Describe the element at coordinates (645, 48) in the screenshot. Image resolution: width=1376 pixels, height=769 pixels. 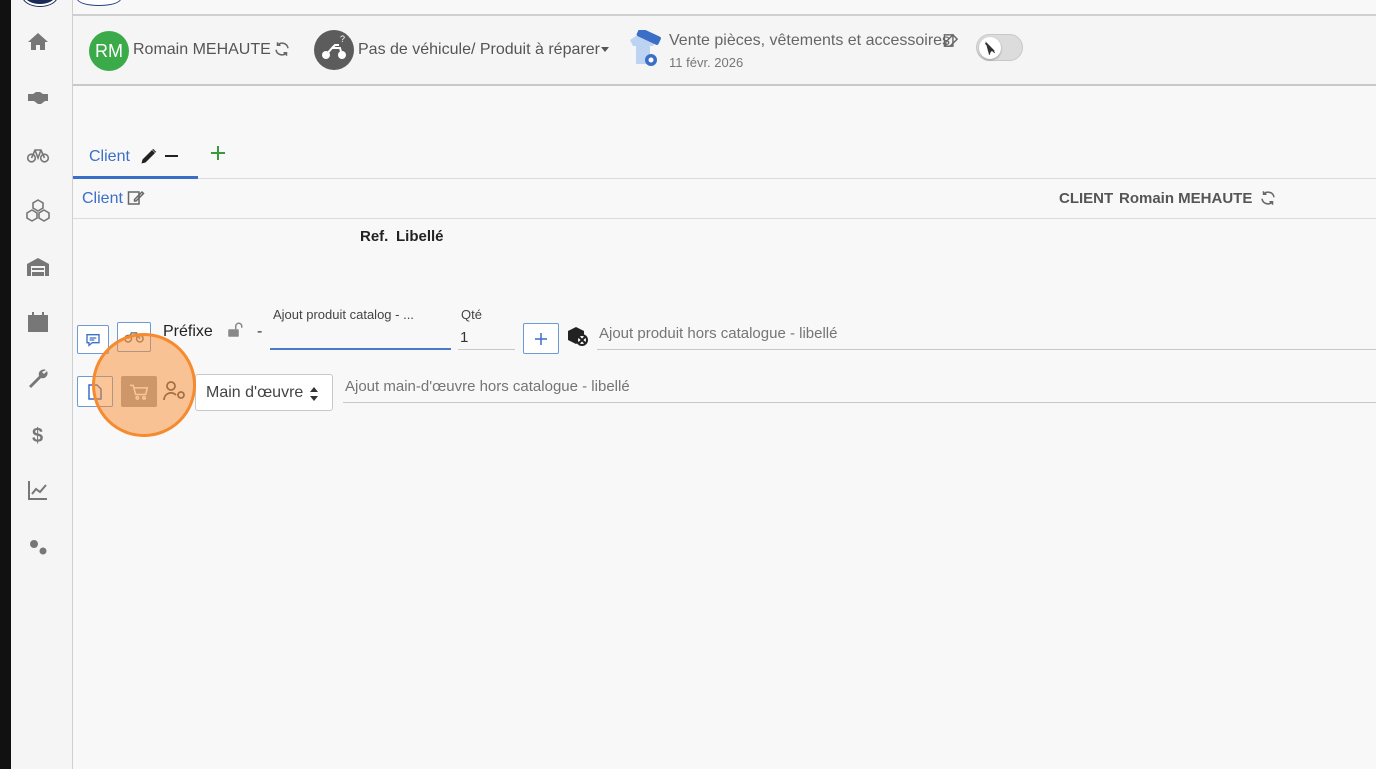
I see `clothing-accessories-icon` at that location.